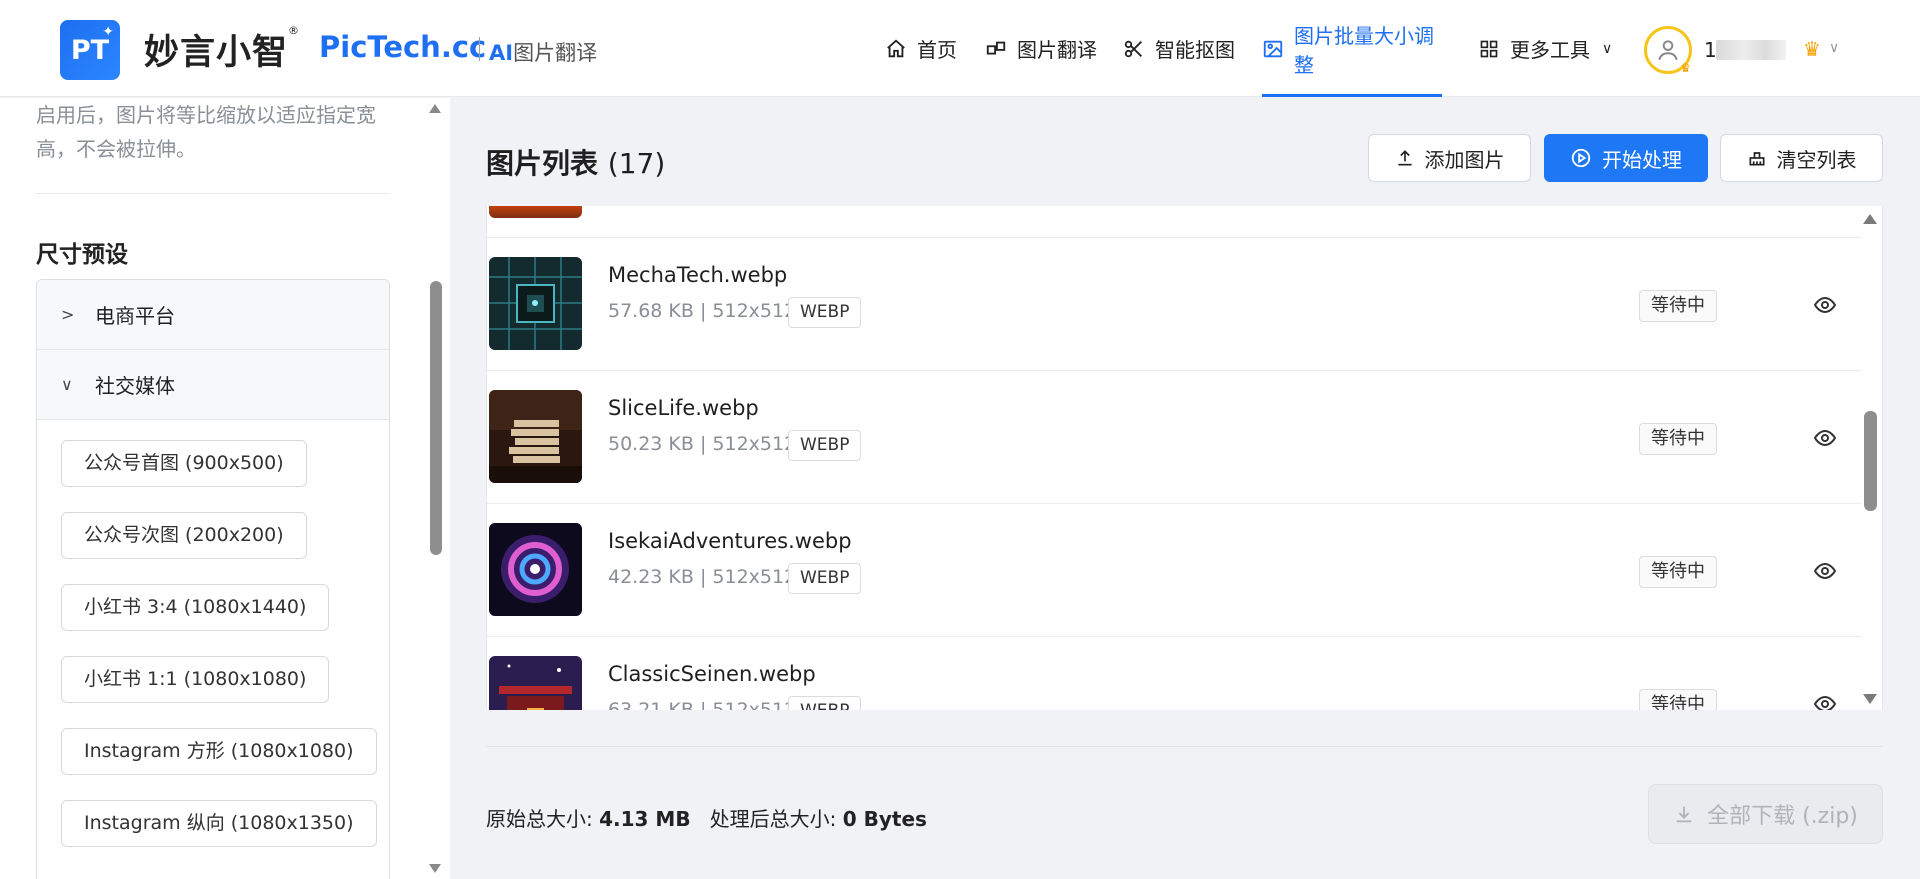 The width and height of the screenshot is (1920, 879). I want to click on list-scroll-down-arrow, so click(1870, 699).